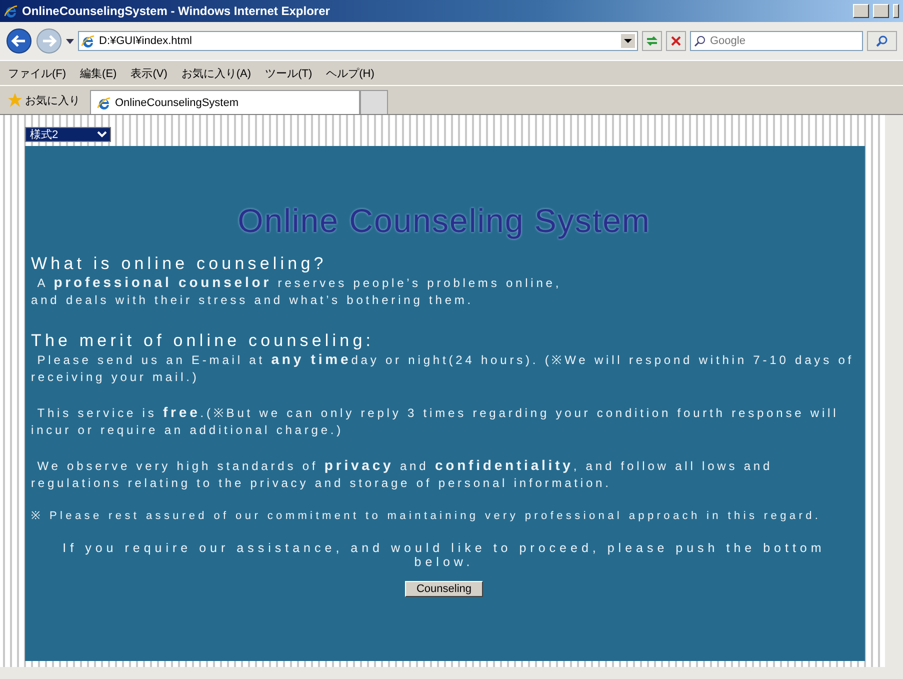 Image resolution: width=903 pixels, height=679 pixels. I want to click on close-icon, so click(676, 41).